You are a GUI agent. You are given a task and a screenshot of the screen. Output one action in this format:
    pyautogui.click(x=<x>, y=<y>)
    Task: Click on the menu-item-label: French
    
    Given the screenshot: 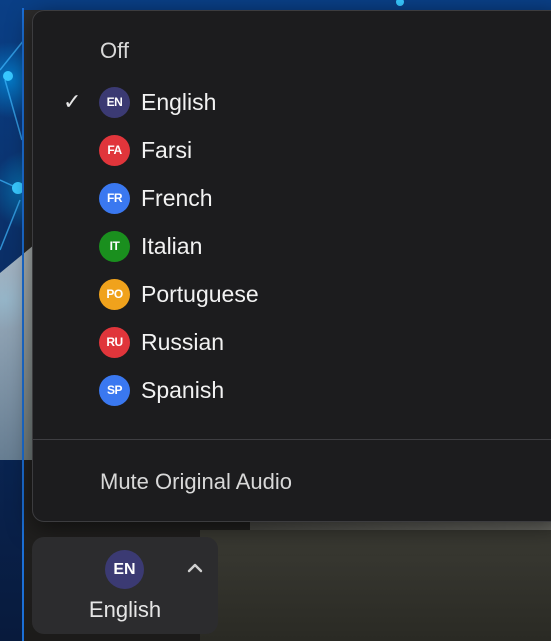 What is the action you would take?
    pyautogui.click(x=177, y=197)
    